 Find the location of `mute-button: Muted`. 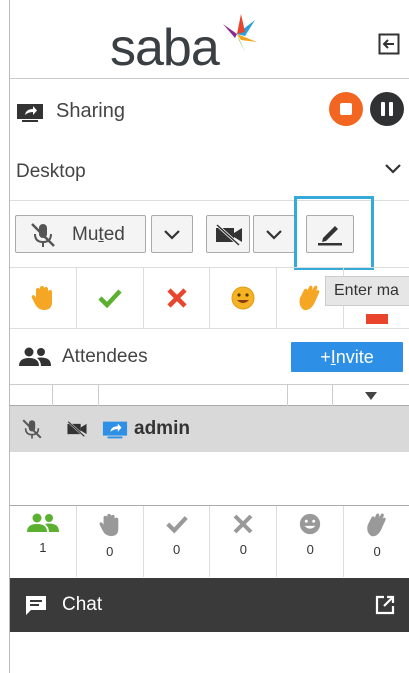

mute-button: Muted is located at coordinates (80, 234).